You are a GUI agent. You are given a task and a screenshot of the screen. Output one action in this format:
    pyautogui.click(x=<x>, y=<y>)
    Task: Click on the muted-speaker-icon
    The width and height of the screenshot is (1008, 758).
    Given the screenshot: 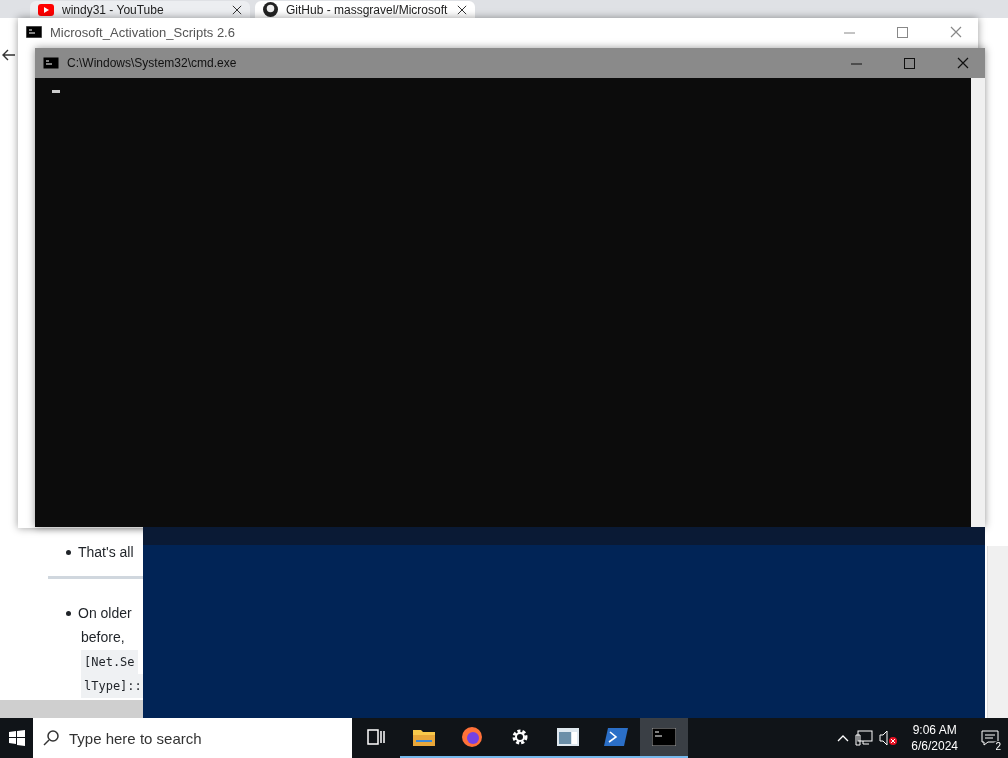 What is the action you would take?
    pyautogui.click(x=888, y=738)
    